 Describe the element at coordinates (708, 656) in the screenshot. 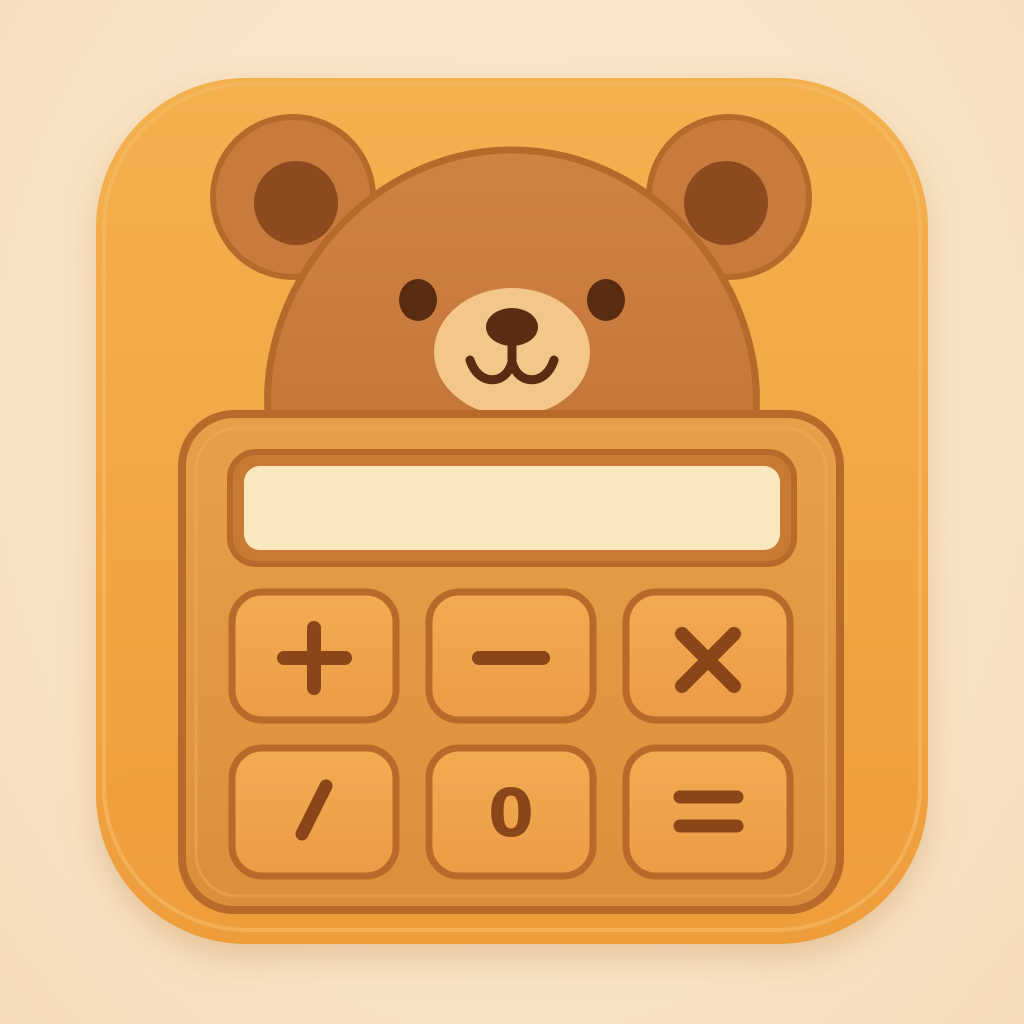

I see `key-multiply` at that location.